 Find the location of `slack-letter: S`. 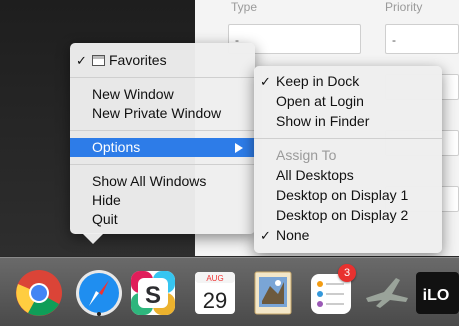

slack-letter: S is located at coordinates (153, 295).